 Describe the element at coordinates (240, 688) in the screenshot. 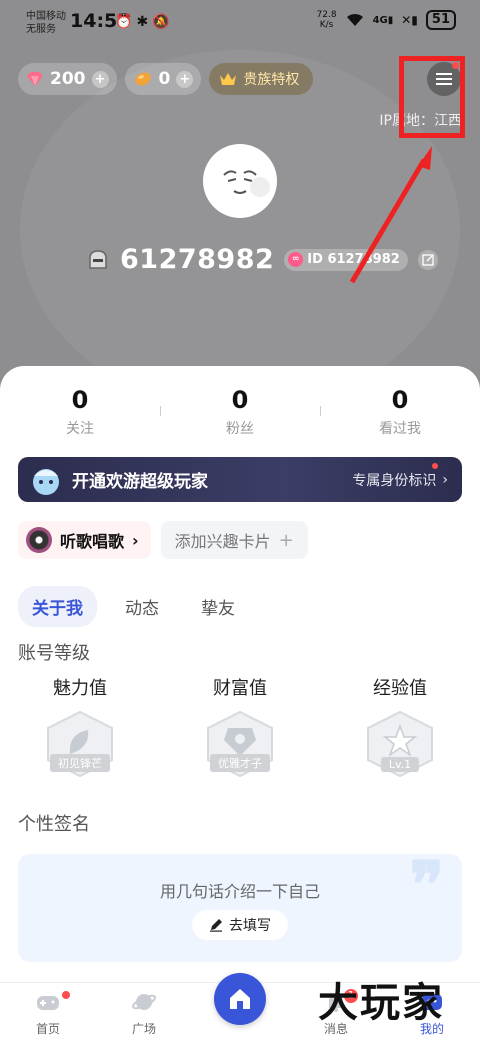

I see `level-name: 财富值` at that location.